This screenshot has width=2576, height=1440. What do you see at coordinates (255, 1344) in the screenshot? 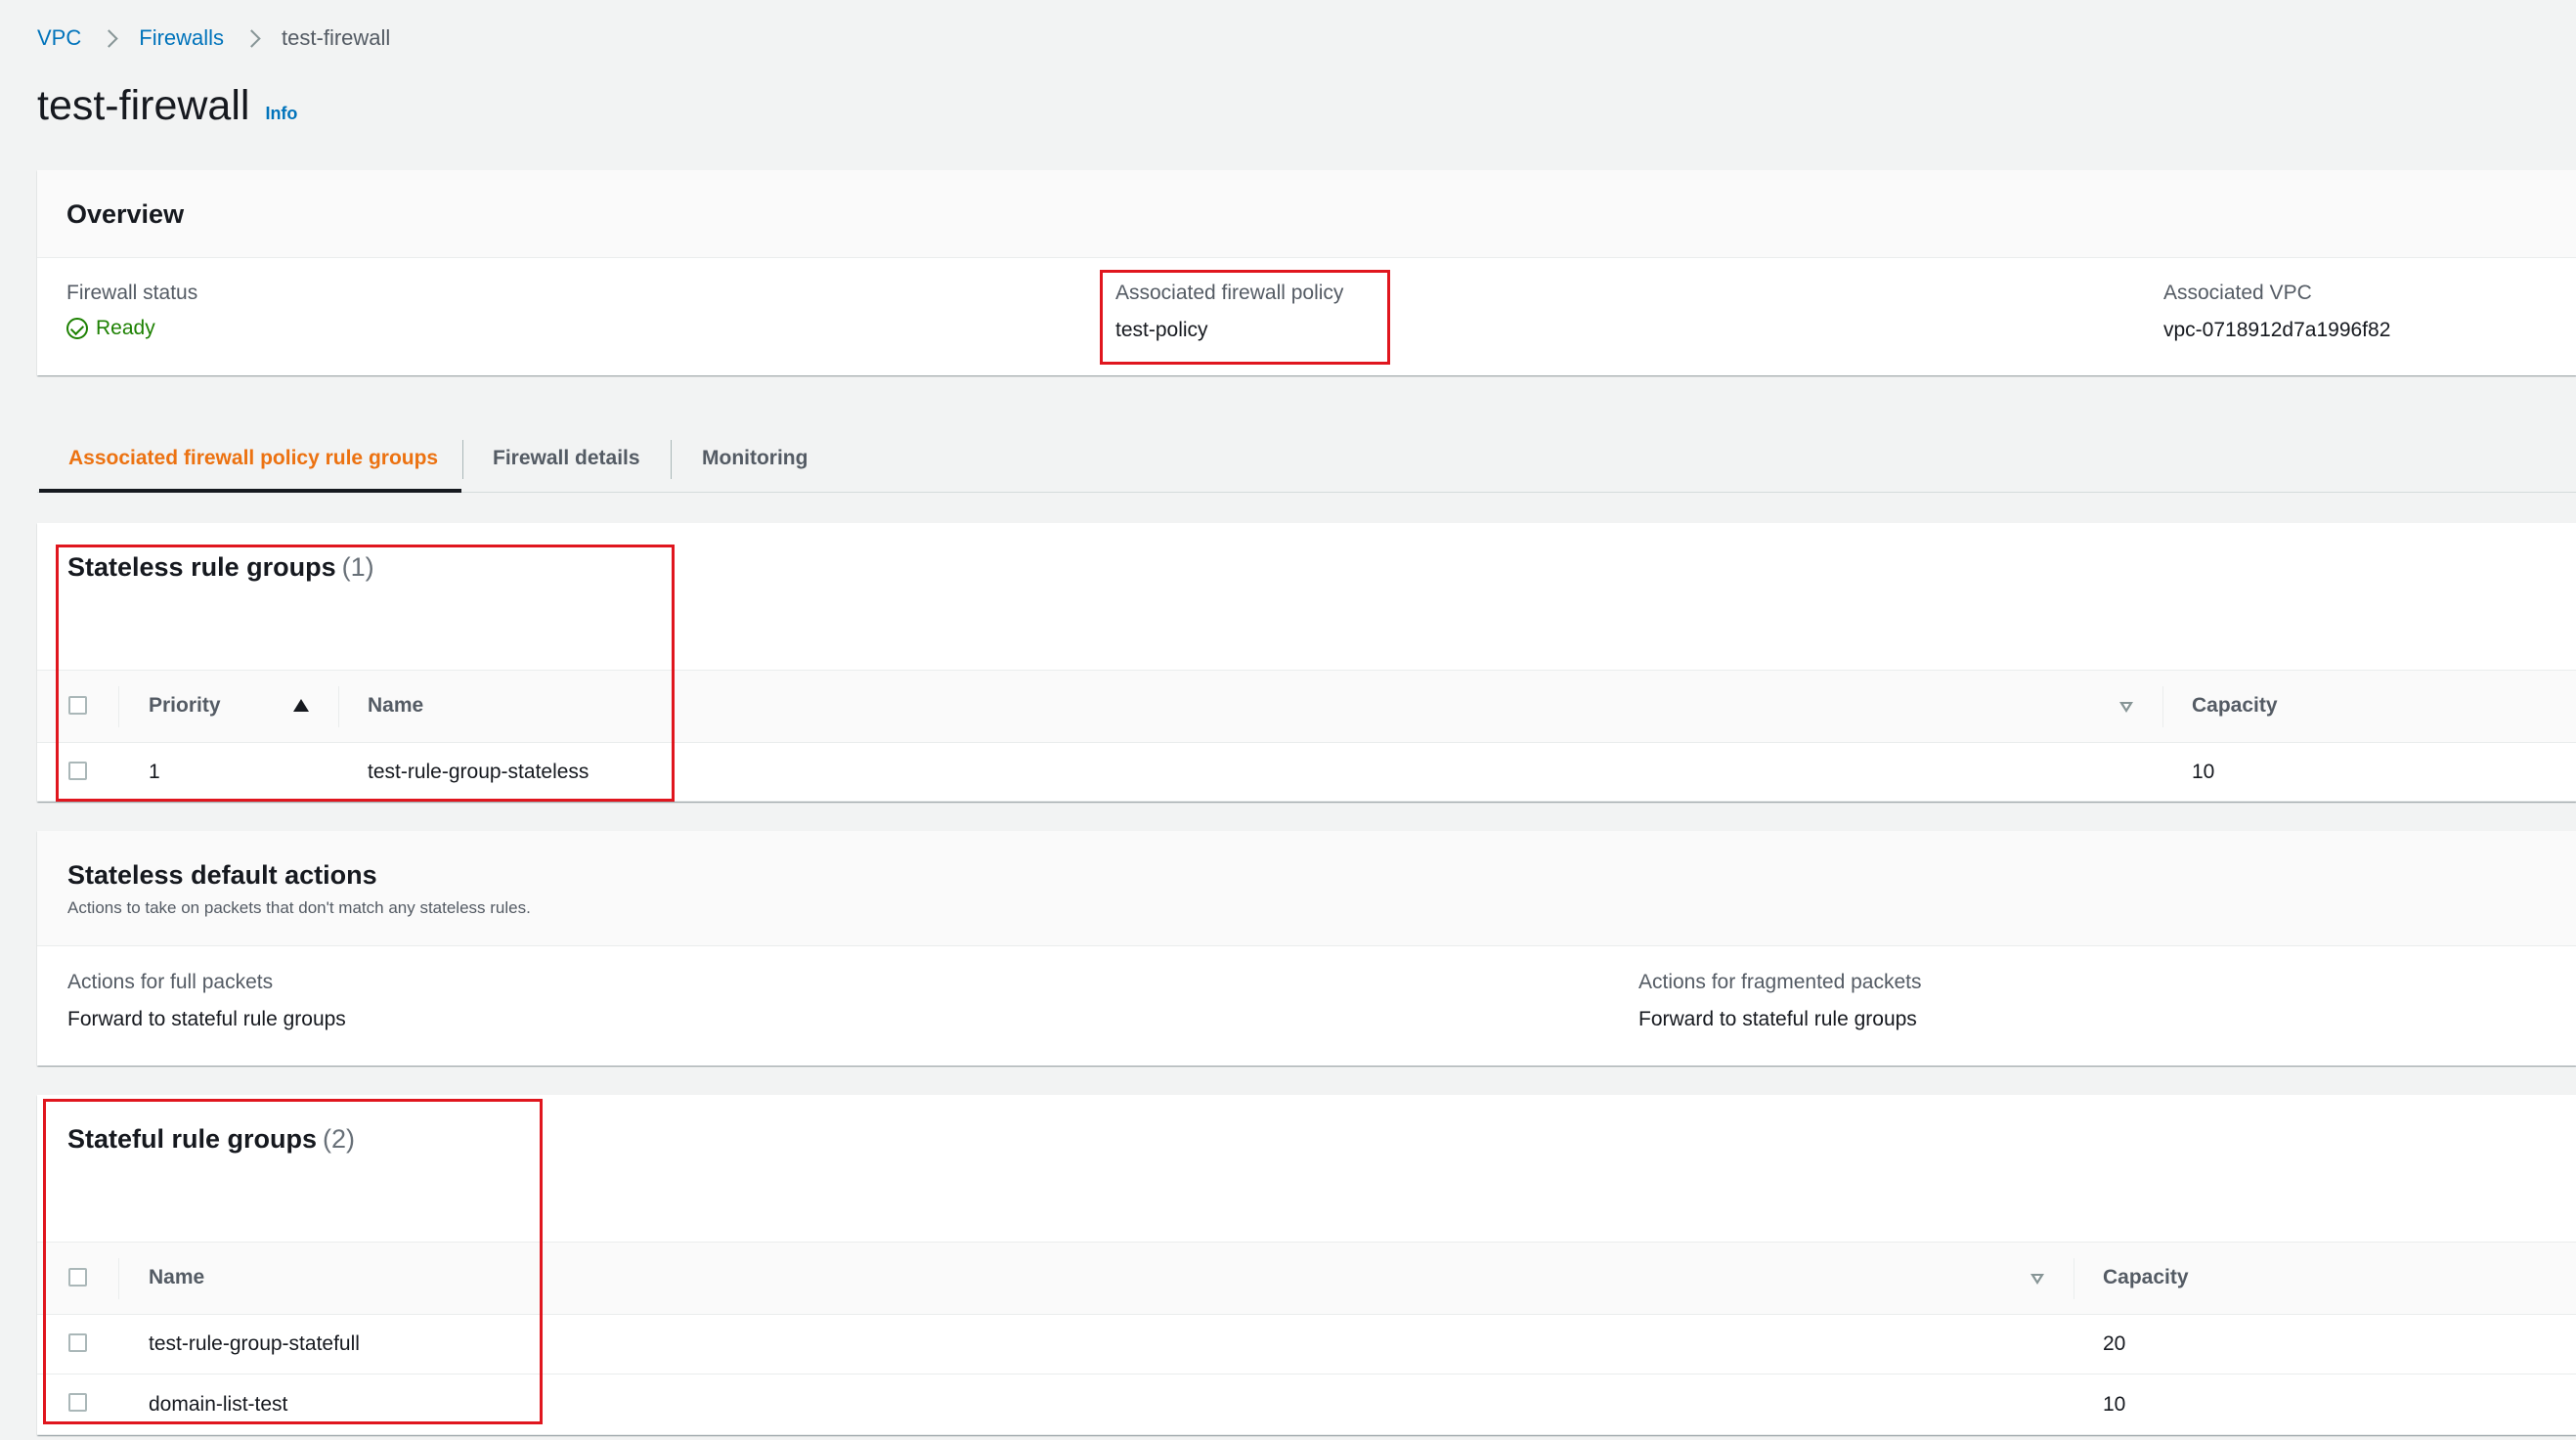
I see `row-name-link: test-rule-group-statefull` at bounding box center [255, 1344].